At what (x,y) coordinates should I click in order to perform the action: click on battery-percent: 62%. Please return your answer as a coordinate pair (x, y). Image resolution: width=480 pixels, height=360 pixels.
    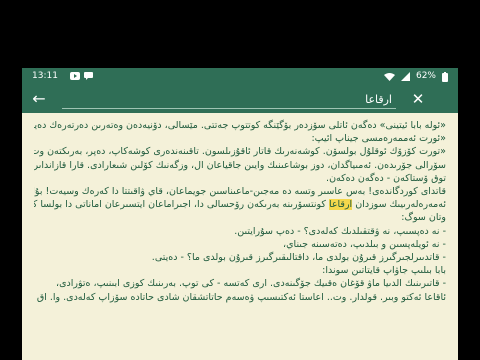
    Looking at the image, I should click on (425, 76).